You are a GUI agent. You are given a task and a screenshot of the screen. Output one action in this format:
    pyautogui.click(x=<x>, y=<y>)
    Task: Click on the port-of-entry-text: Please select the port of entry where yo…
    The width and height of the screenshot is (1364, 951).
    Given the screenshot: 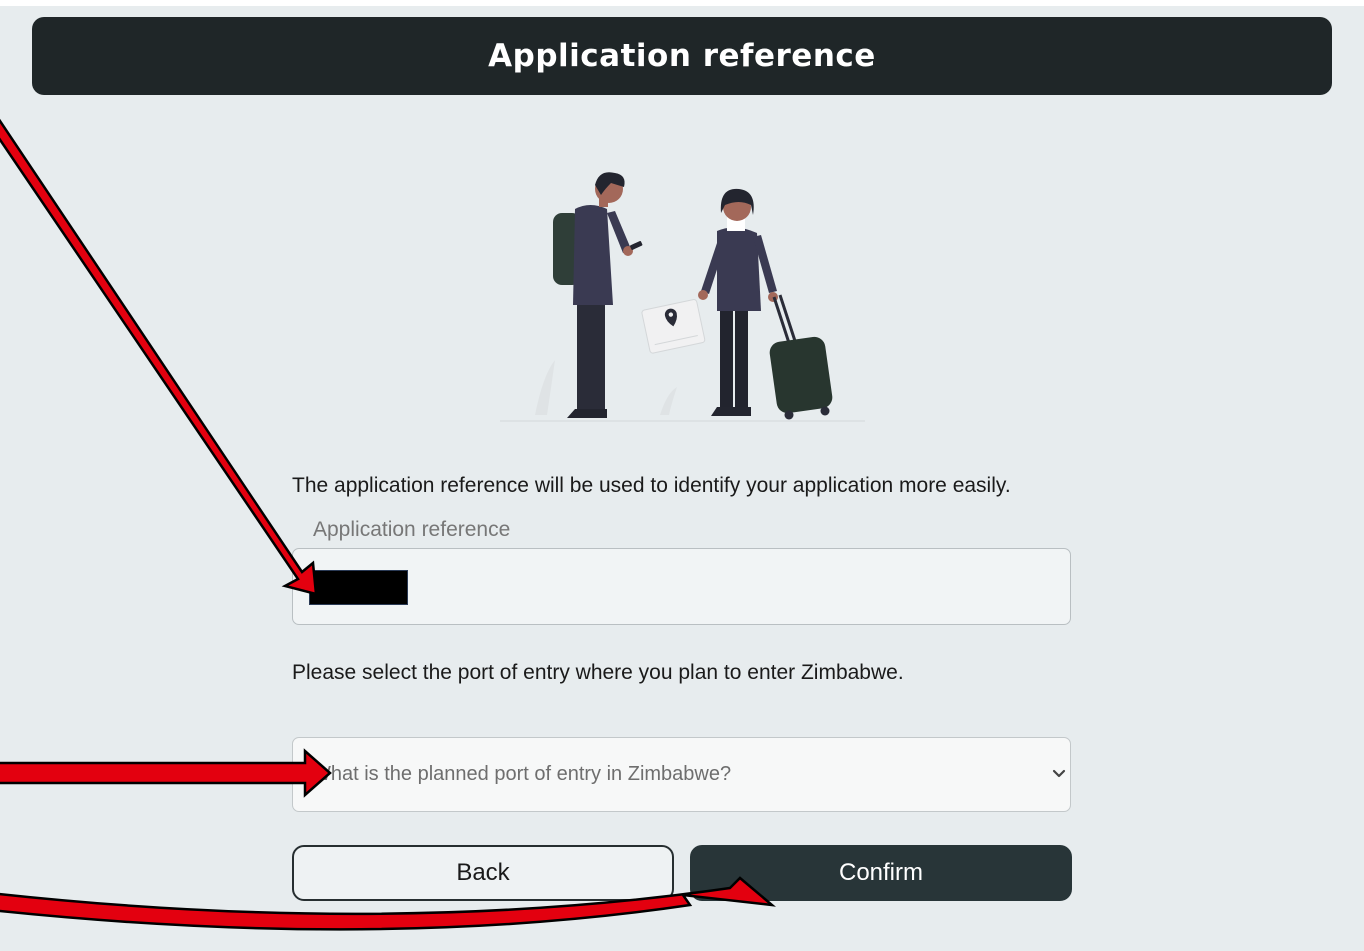 What is the action you would take?
    pyautogui.click(x=598, y=672)
    